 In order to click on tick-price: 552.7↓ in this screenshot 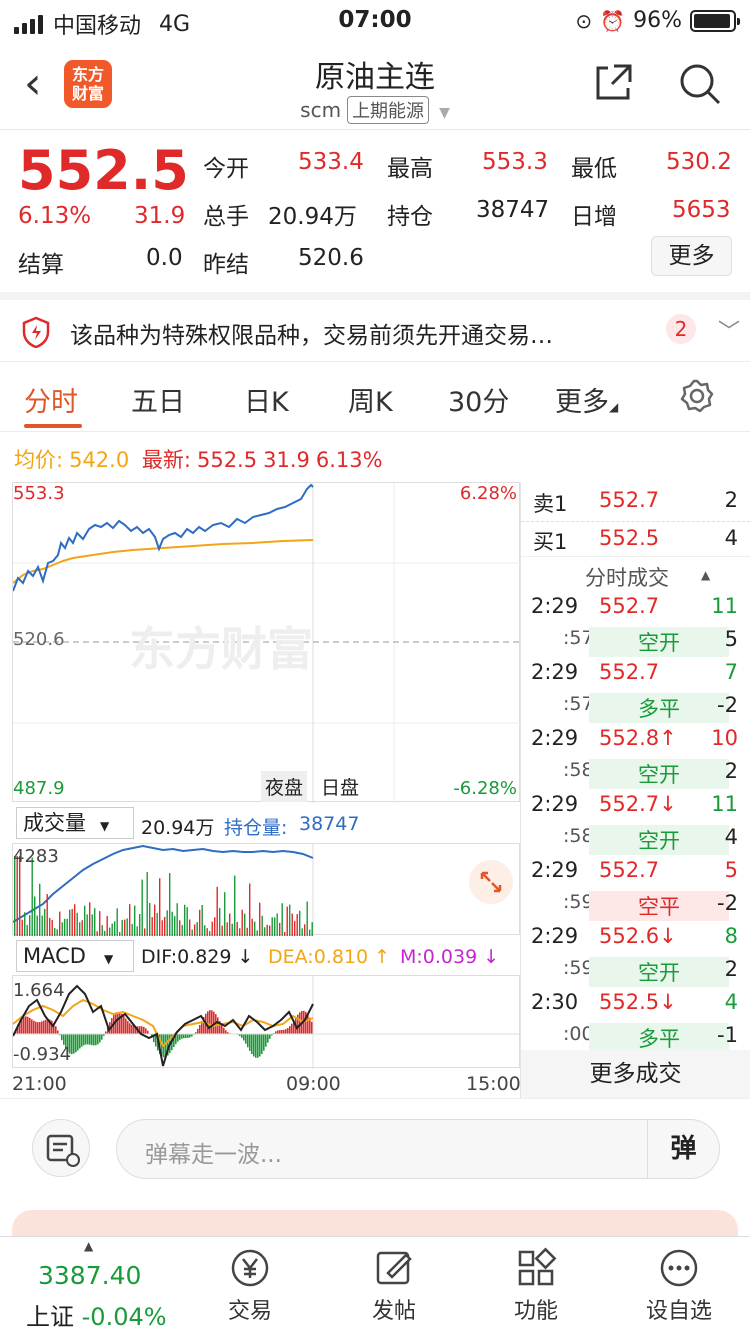, I will do `click(638, 804)`.